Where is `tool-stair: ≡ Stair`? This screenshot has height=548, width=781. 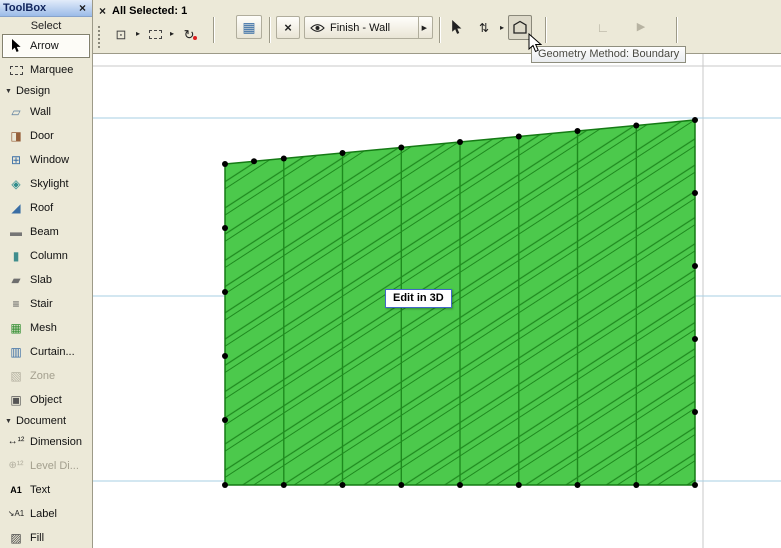 tool-stair: ≡ Stair is located at coordinates (46, 304).